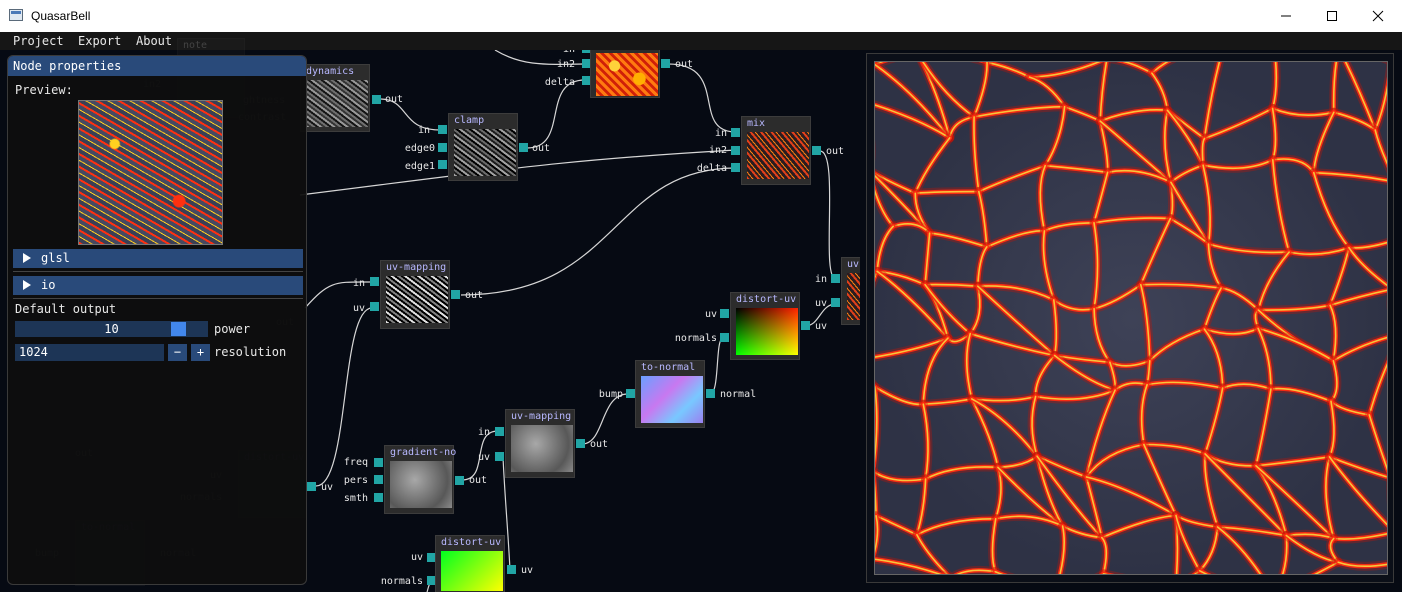  I want to click on port-distort1-uv, so click(724, 313).